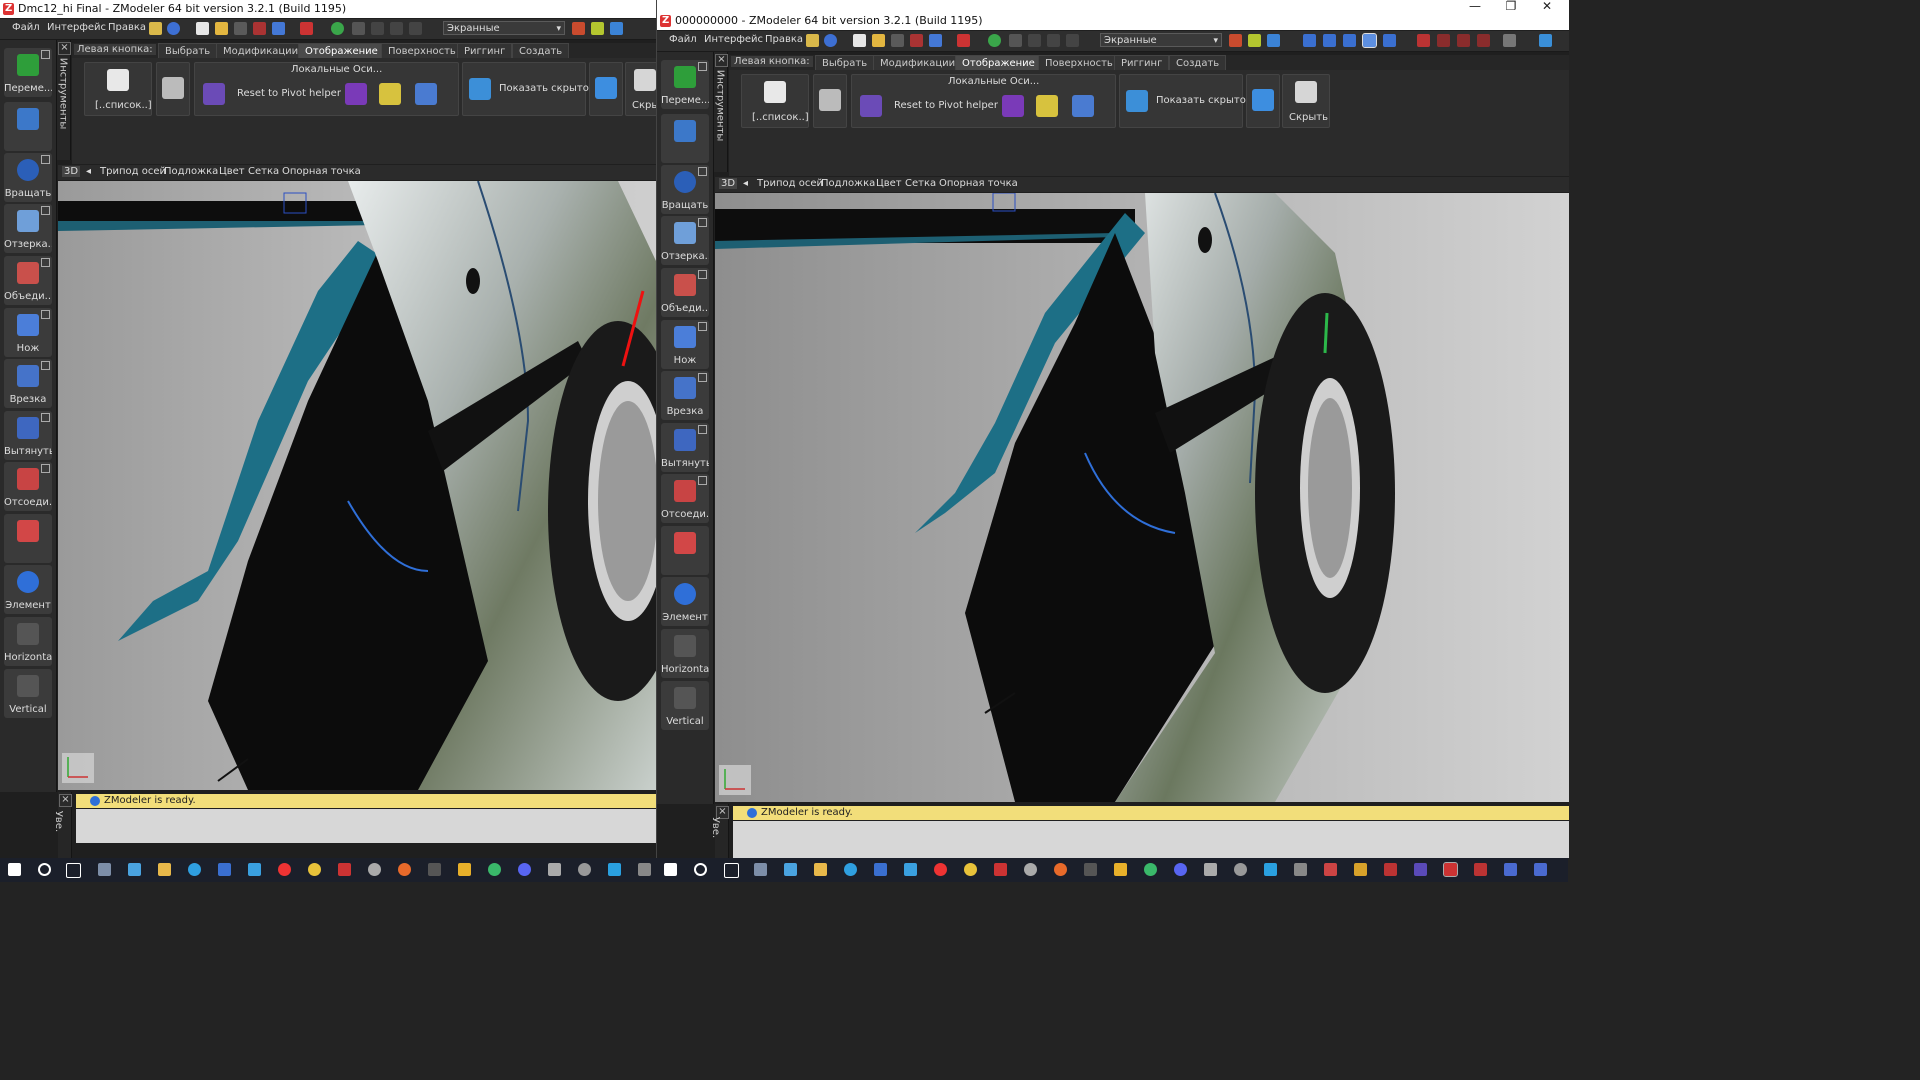  I want to click on axes-edit-icon, so click(1047, 106).